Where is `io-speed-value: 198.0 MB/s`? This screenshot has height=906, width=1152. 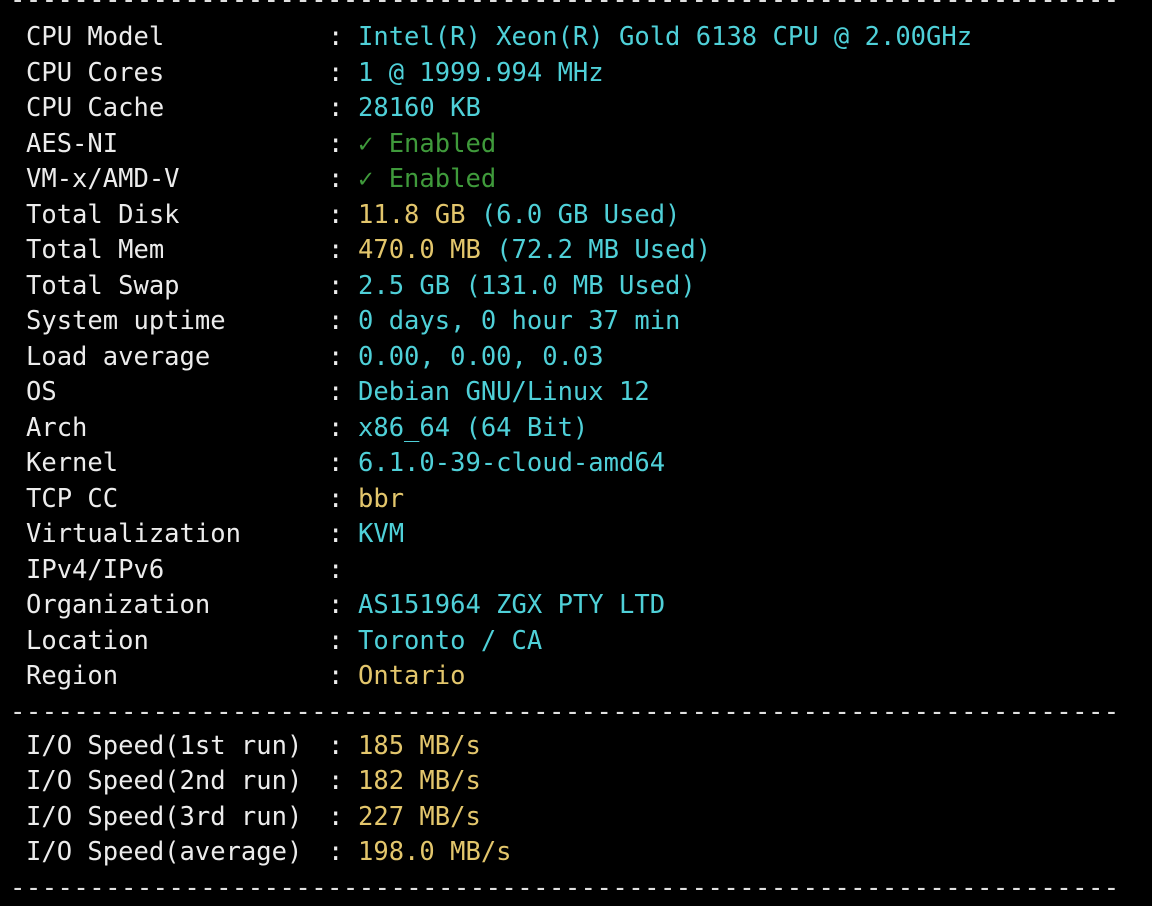
io-speed-value: 198.0 MB/s is located at coordinates (435, 853).